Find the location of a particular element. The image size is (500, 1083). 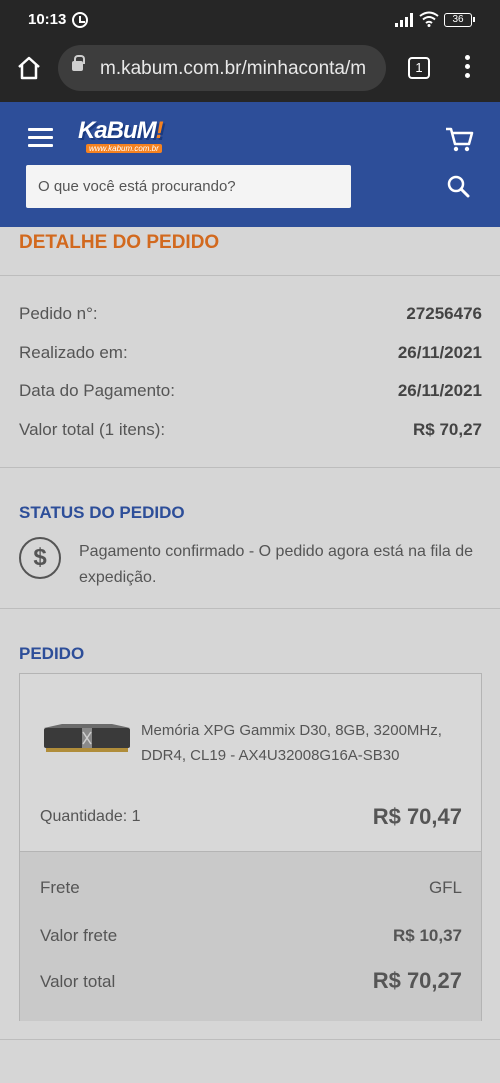

kabum-logo: KaBuM! www.kabum.com.br is located at coordinates (130, 137).